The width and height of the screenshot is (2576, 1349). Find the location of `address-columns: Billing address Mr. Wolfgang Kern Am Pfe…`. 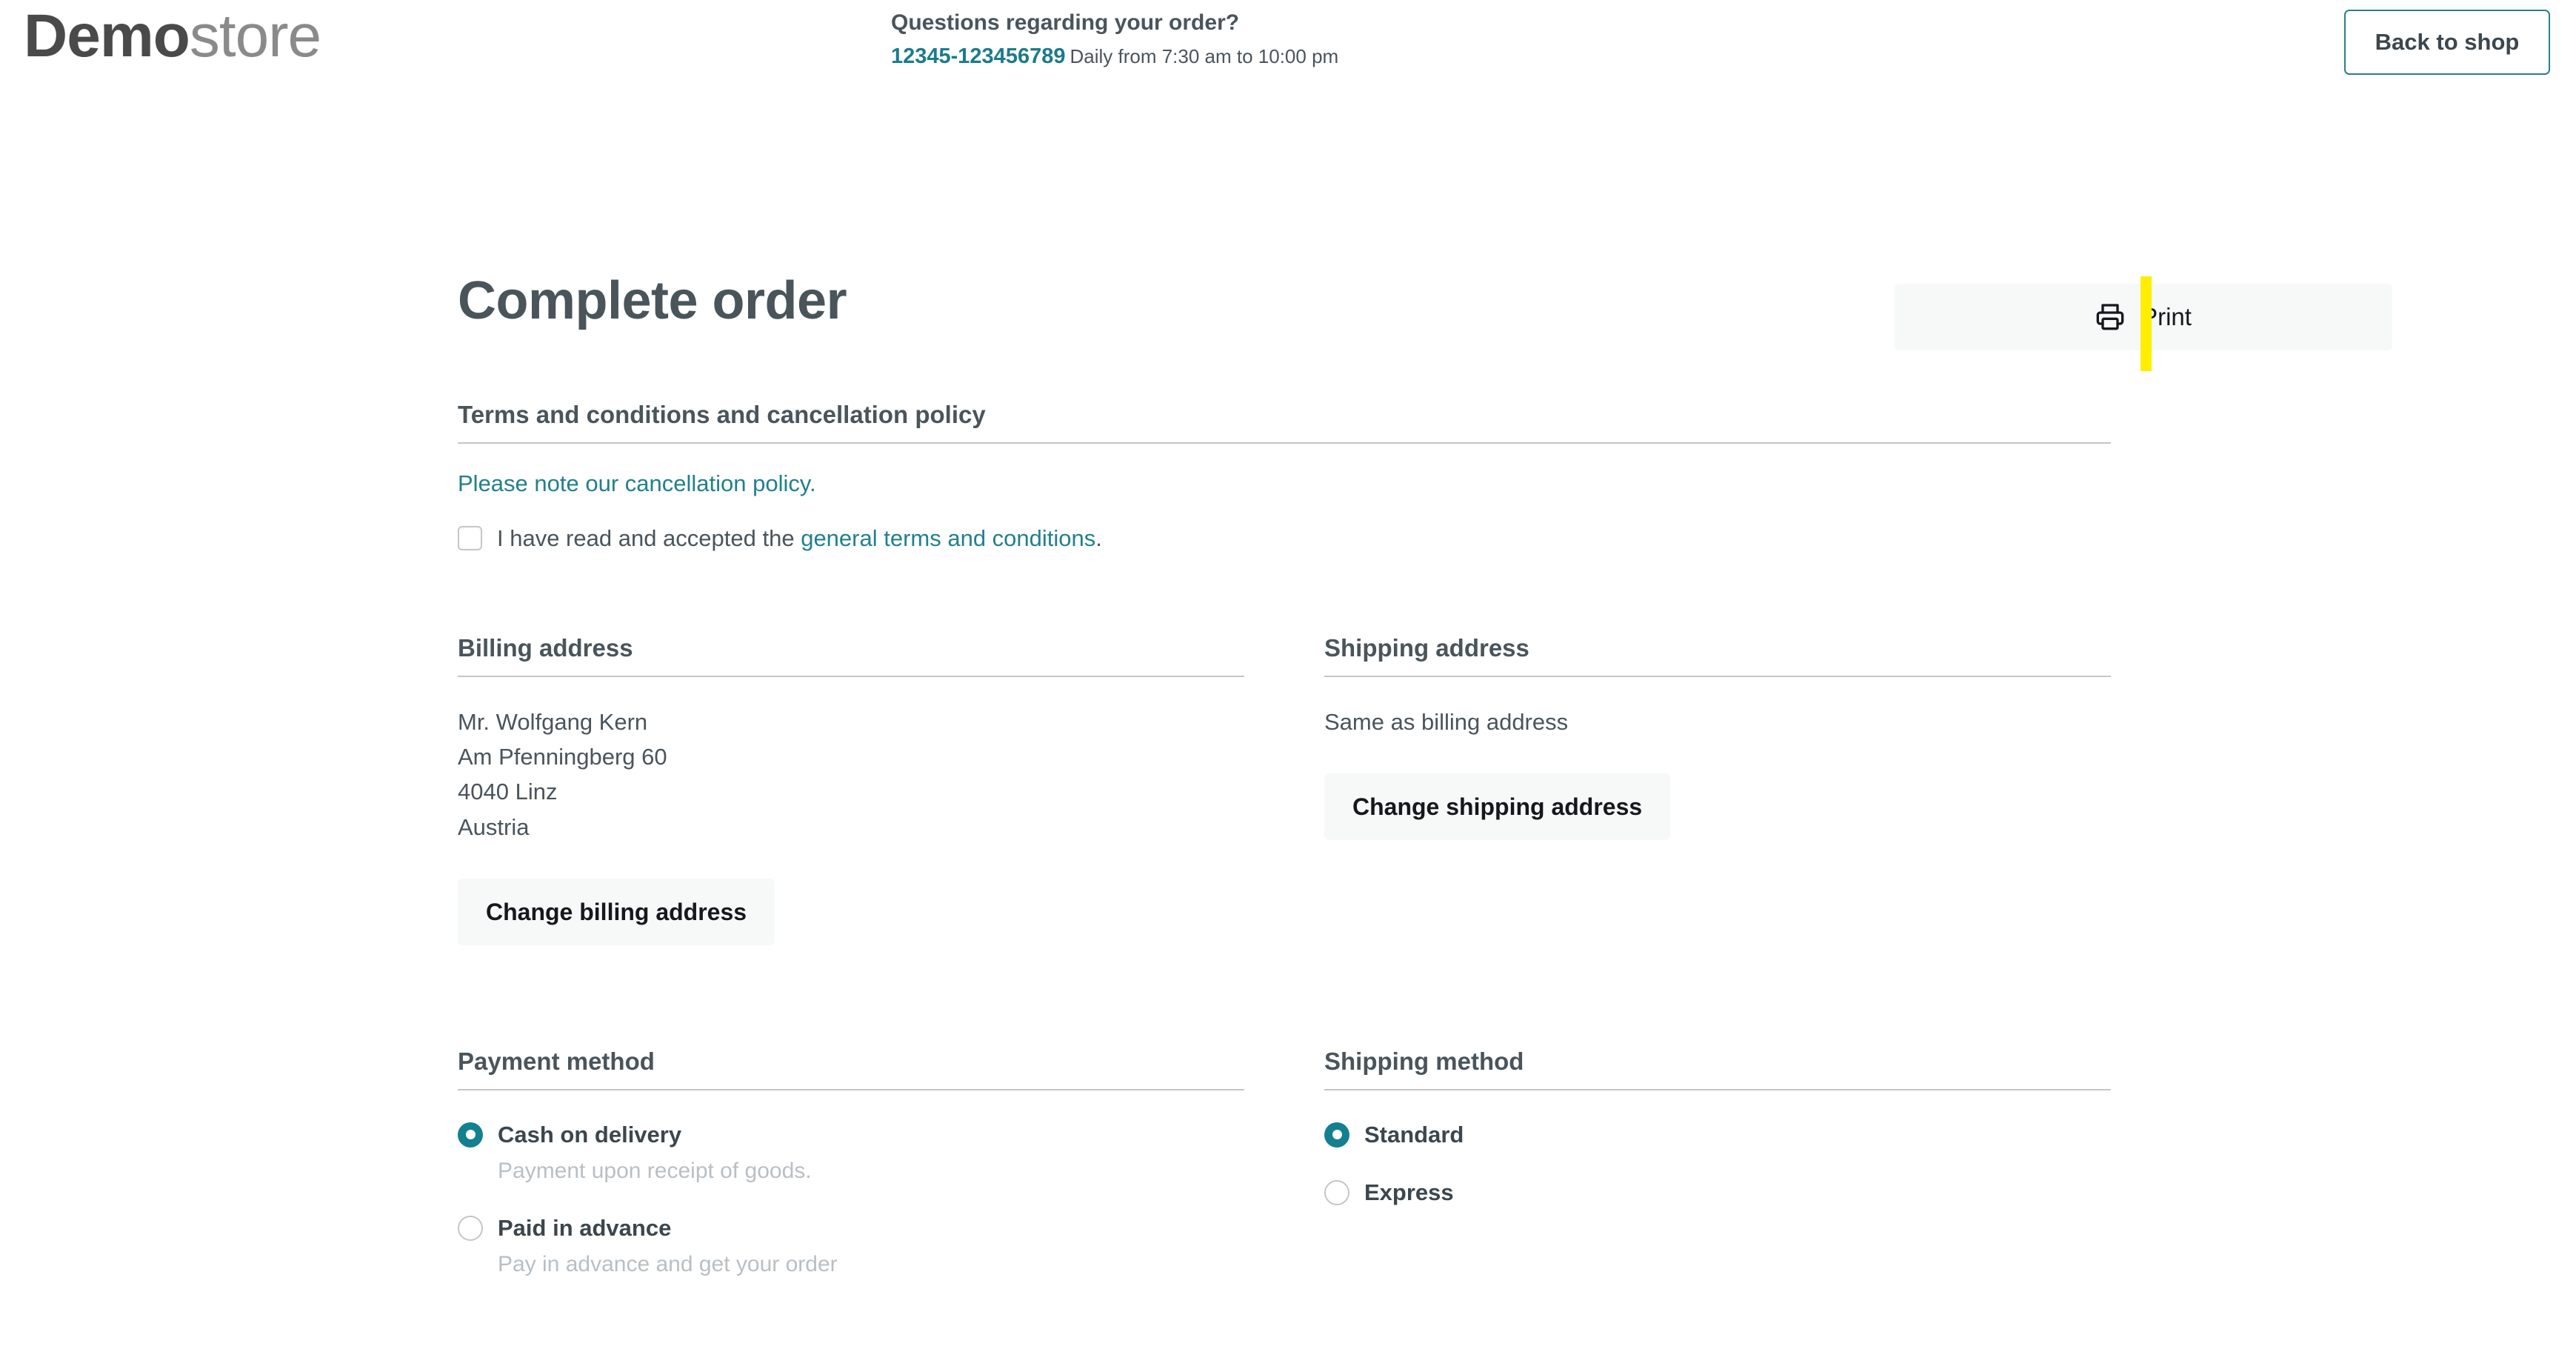

address-columns: Billing address Mr. Wolfgang Kern Am Pfe… is located at coordinates (1284, 789).